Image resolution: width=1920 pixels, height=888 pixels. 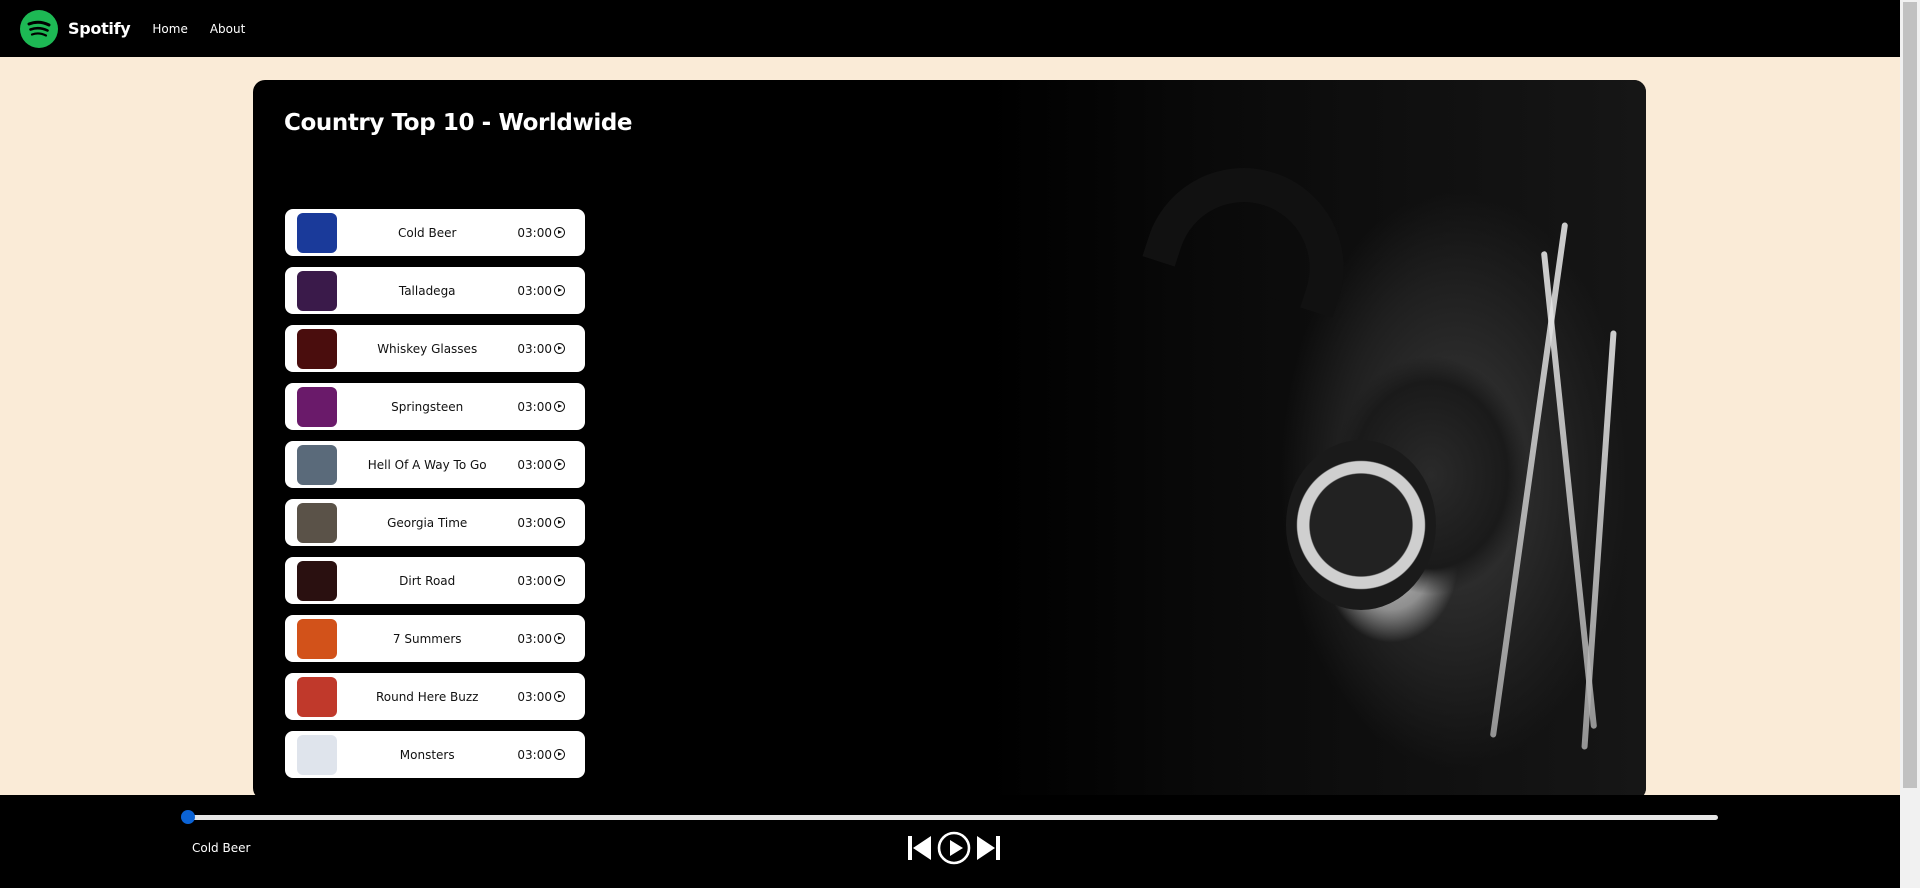 What do you see at coordinates (1361, 525) in the screenshot?
I see `headphone-cup` at bounding box center [1361, 525].